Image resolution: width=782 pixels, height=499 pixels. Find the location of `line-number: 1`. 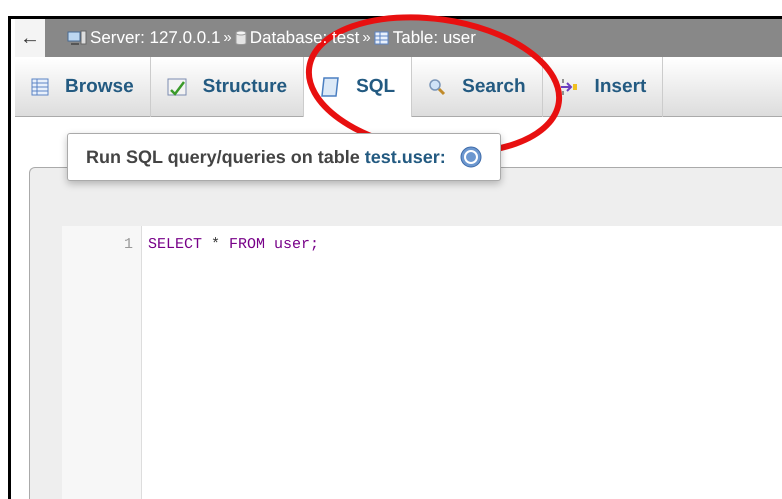

line-number: 1 is located at coordinates (128, 244).